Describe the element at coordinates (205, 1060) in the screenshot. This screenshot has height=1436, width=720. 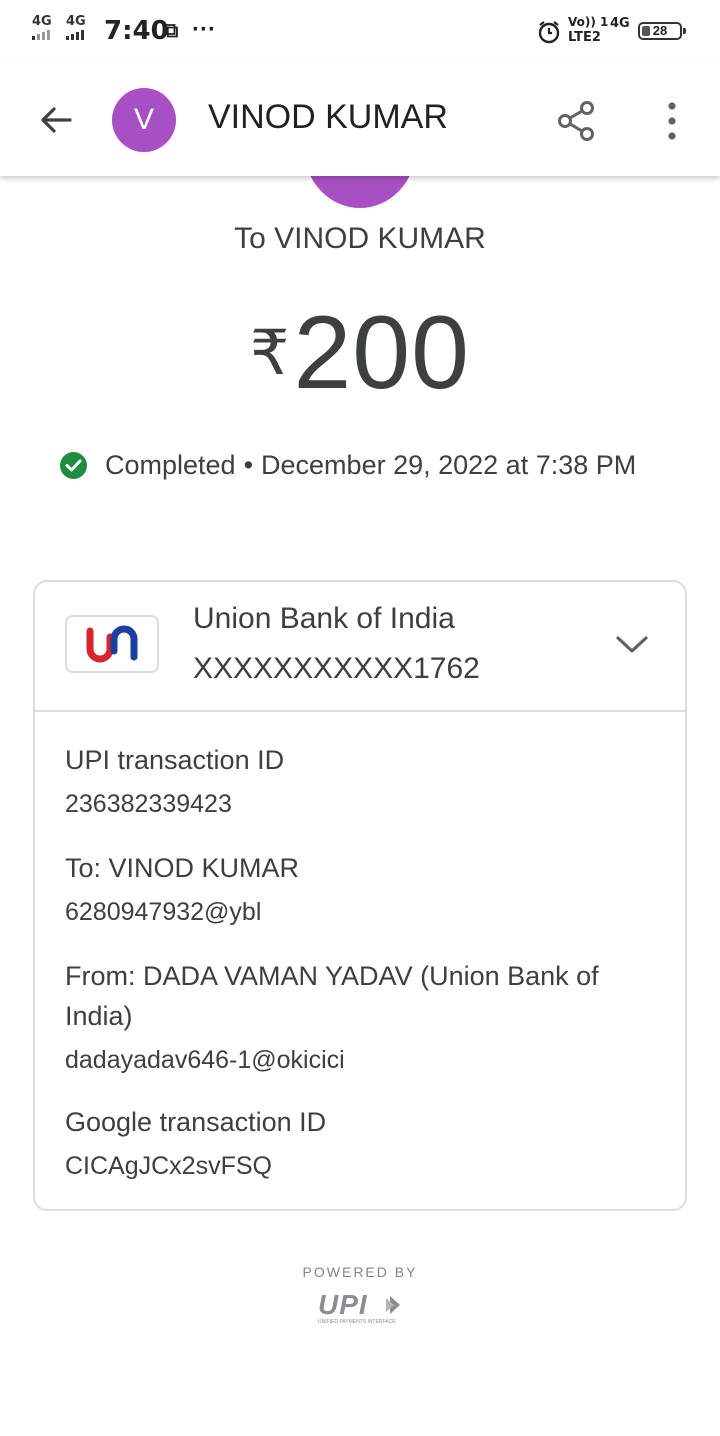
I see `sender-upi-id: dadayadav646-1@okicici` at that location.